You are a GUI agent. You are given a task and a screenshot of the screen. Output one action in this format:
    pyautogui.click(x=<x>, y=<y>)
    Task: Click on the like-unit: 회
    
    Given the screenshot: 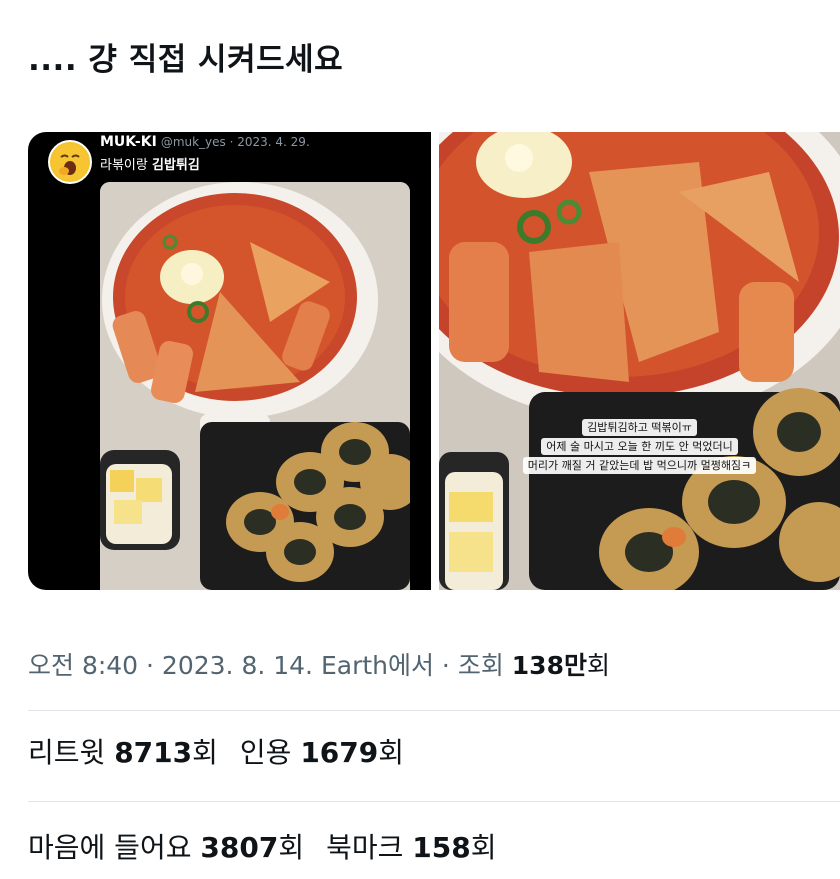 What is the action you would take?
    pyautogui.click(x=291, y=847)
    